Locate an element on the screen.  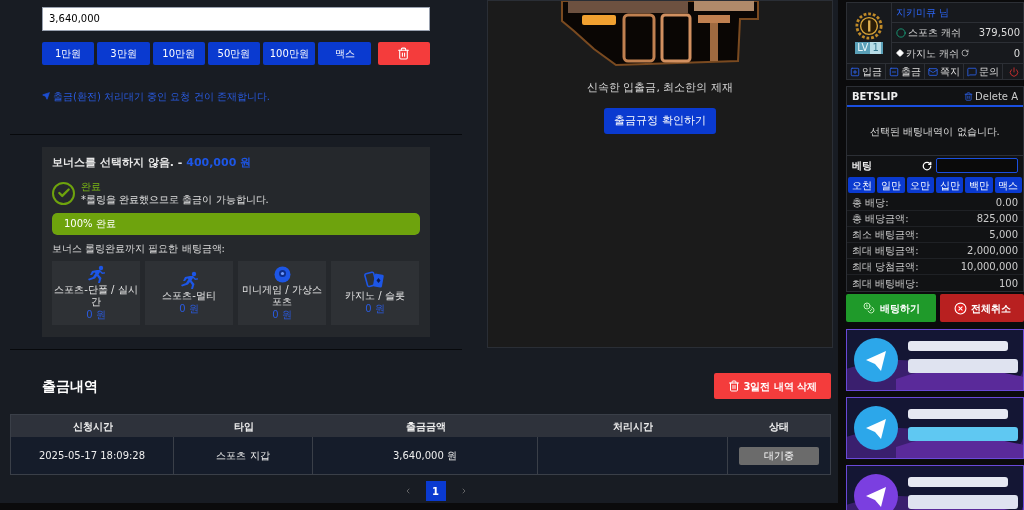
place-bet-button: 배팅하기 is located at coordinates (891, 308).